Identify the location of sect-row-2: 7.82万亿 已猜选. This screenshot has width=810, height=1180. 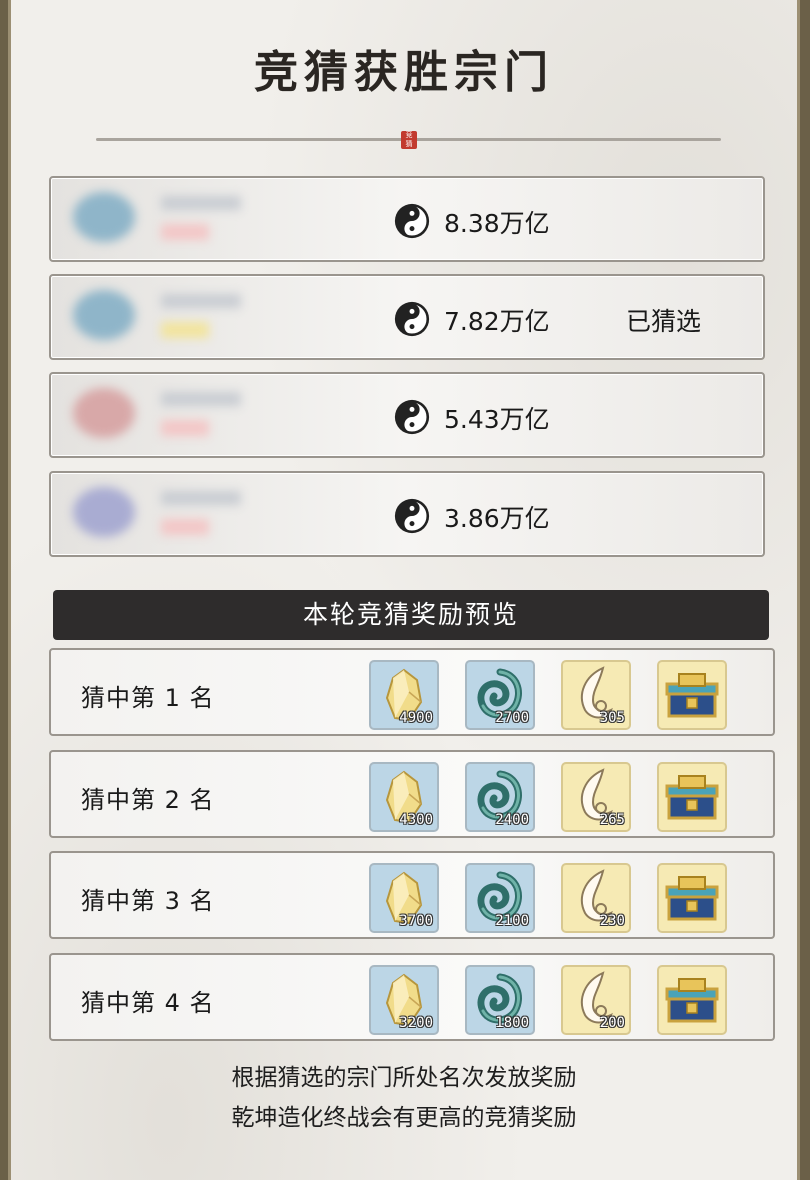
(407, 317).